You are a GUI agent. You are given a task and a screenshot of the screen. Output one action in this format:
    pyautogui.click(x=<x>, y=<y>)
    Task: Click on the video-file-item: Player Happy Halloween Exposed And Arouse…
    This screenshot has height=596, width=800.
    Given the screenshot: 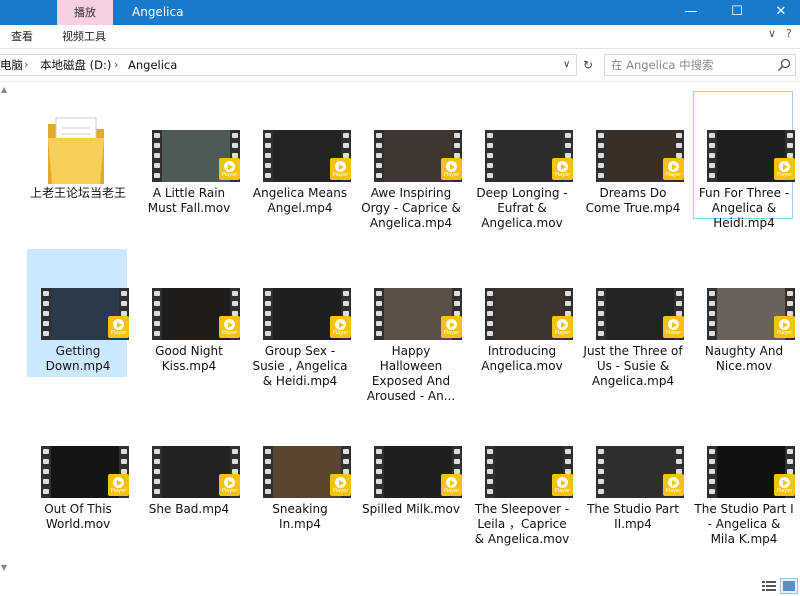 What is the action you would take?
    pyautogui.click(x=411, y=326)
    